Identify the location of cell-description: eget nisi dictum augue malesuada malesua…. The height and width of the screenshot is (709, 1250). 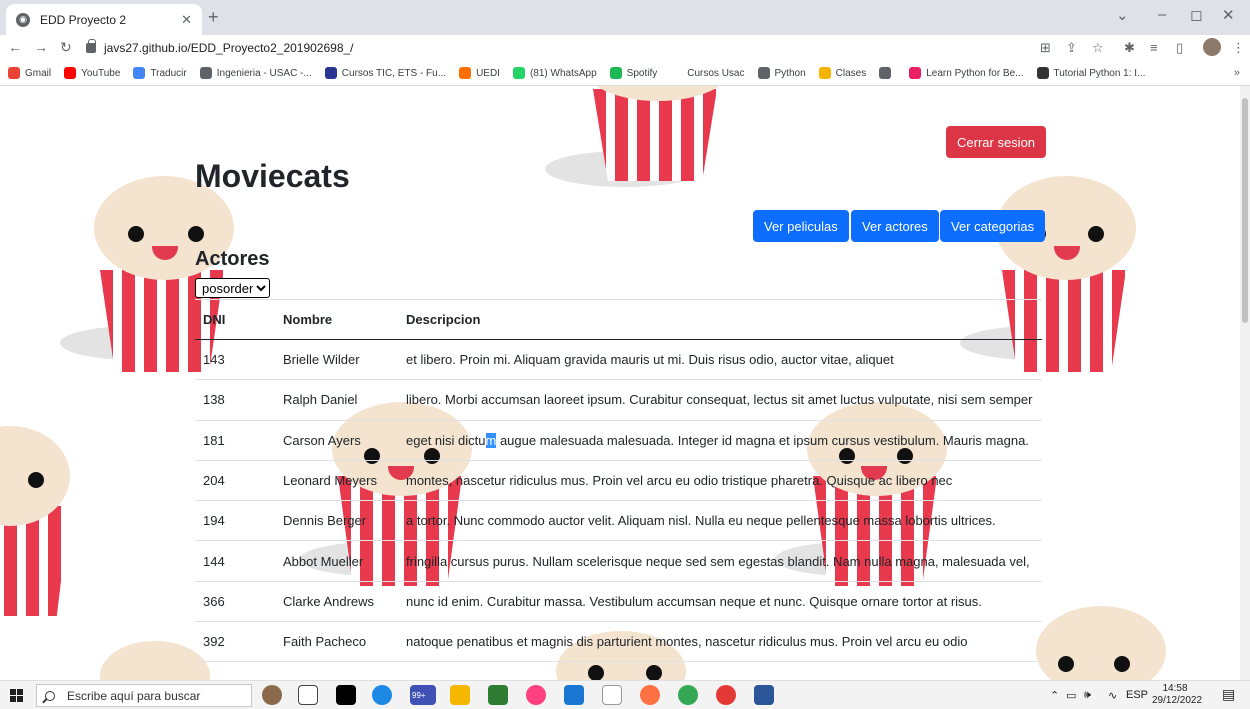
(720, 440).